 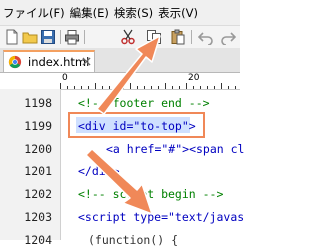 What do you see at coordinates (133, 240) in the screenshot?
I see `code-line: (function() {` at bounding box center [133, 240].